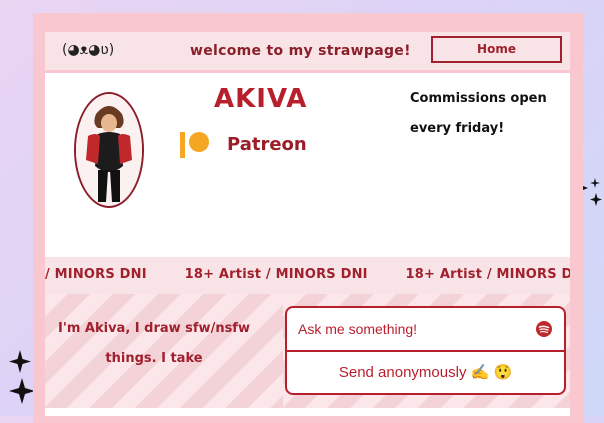 The image size is (604, 423). Describe the element at coordinates (457, 128) in the screenshot. I see `commissions-line-2: every friday!` at that location.